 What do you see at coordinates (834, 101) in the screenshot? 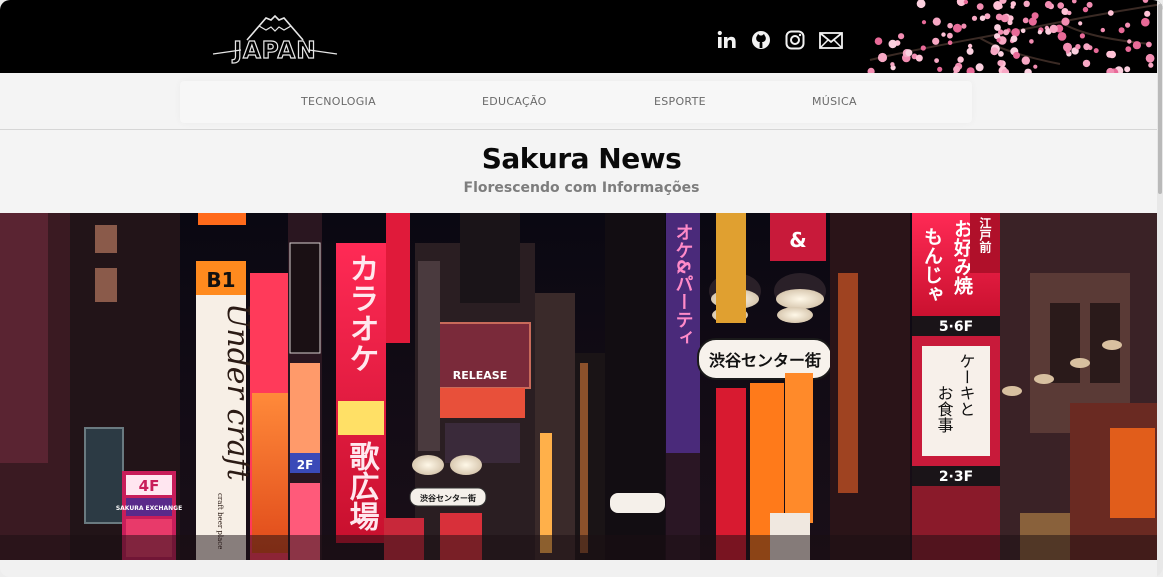
I see `nav-item-musica: MÚSICA` at bounding box center [834, 101].